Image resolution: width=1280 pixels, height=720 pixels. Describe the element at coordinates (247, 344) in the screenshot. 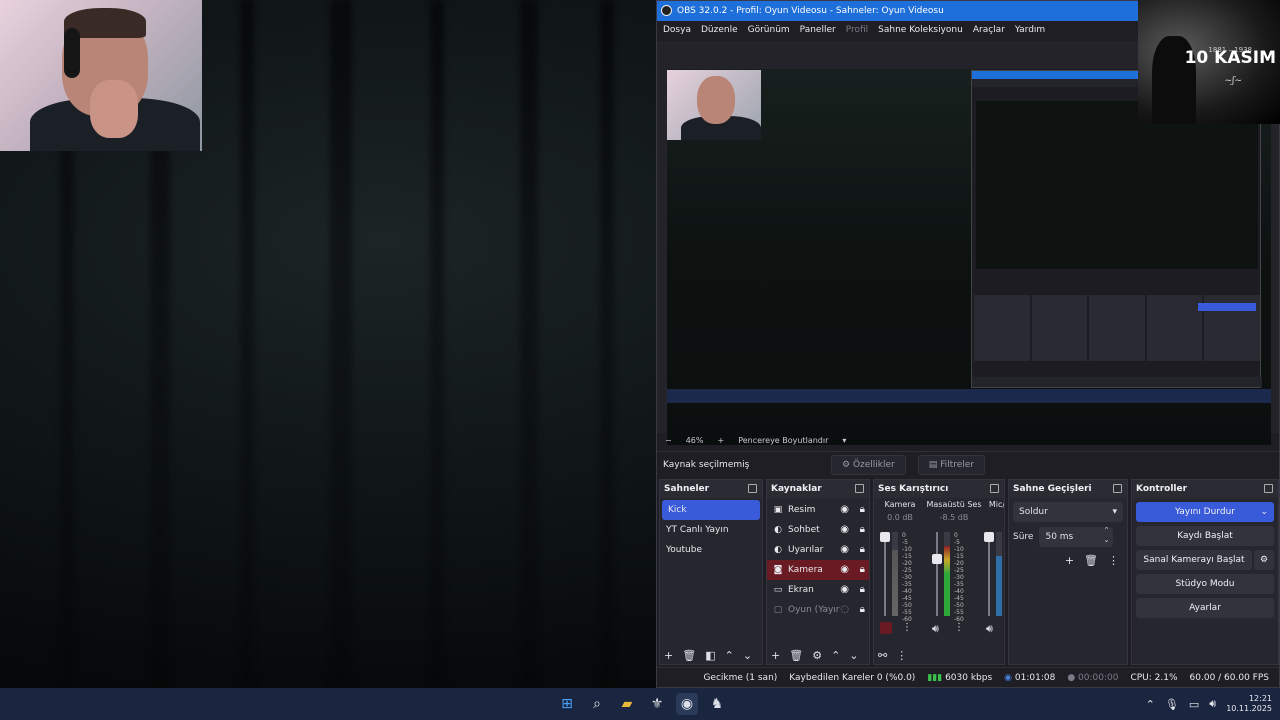

I see `background-tree` at that location.